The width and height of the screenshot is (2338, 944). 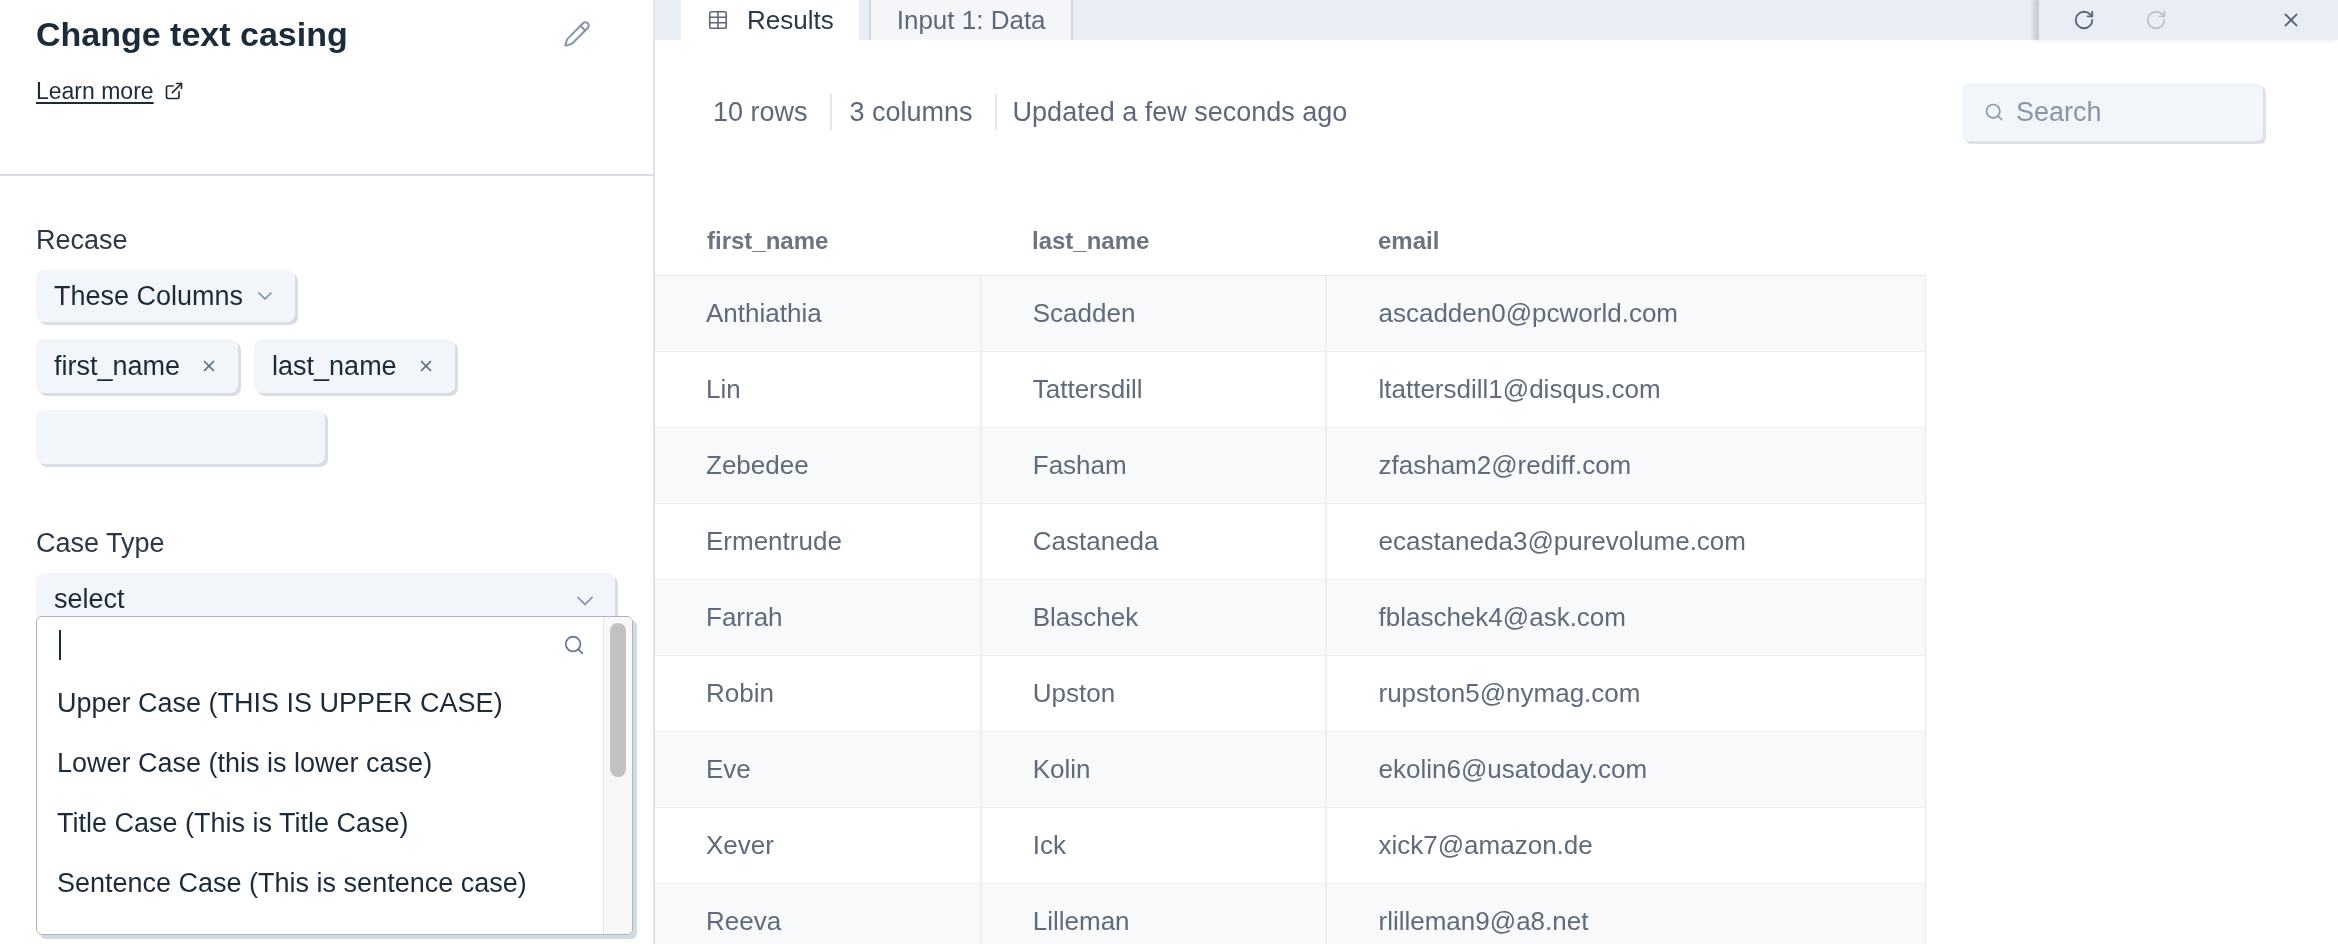 I want to click on table-cell-text: Xever, so click(x=740, y=845).